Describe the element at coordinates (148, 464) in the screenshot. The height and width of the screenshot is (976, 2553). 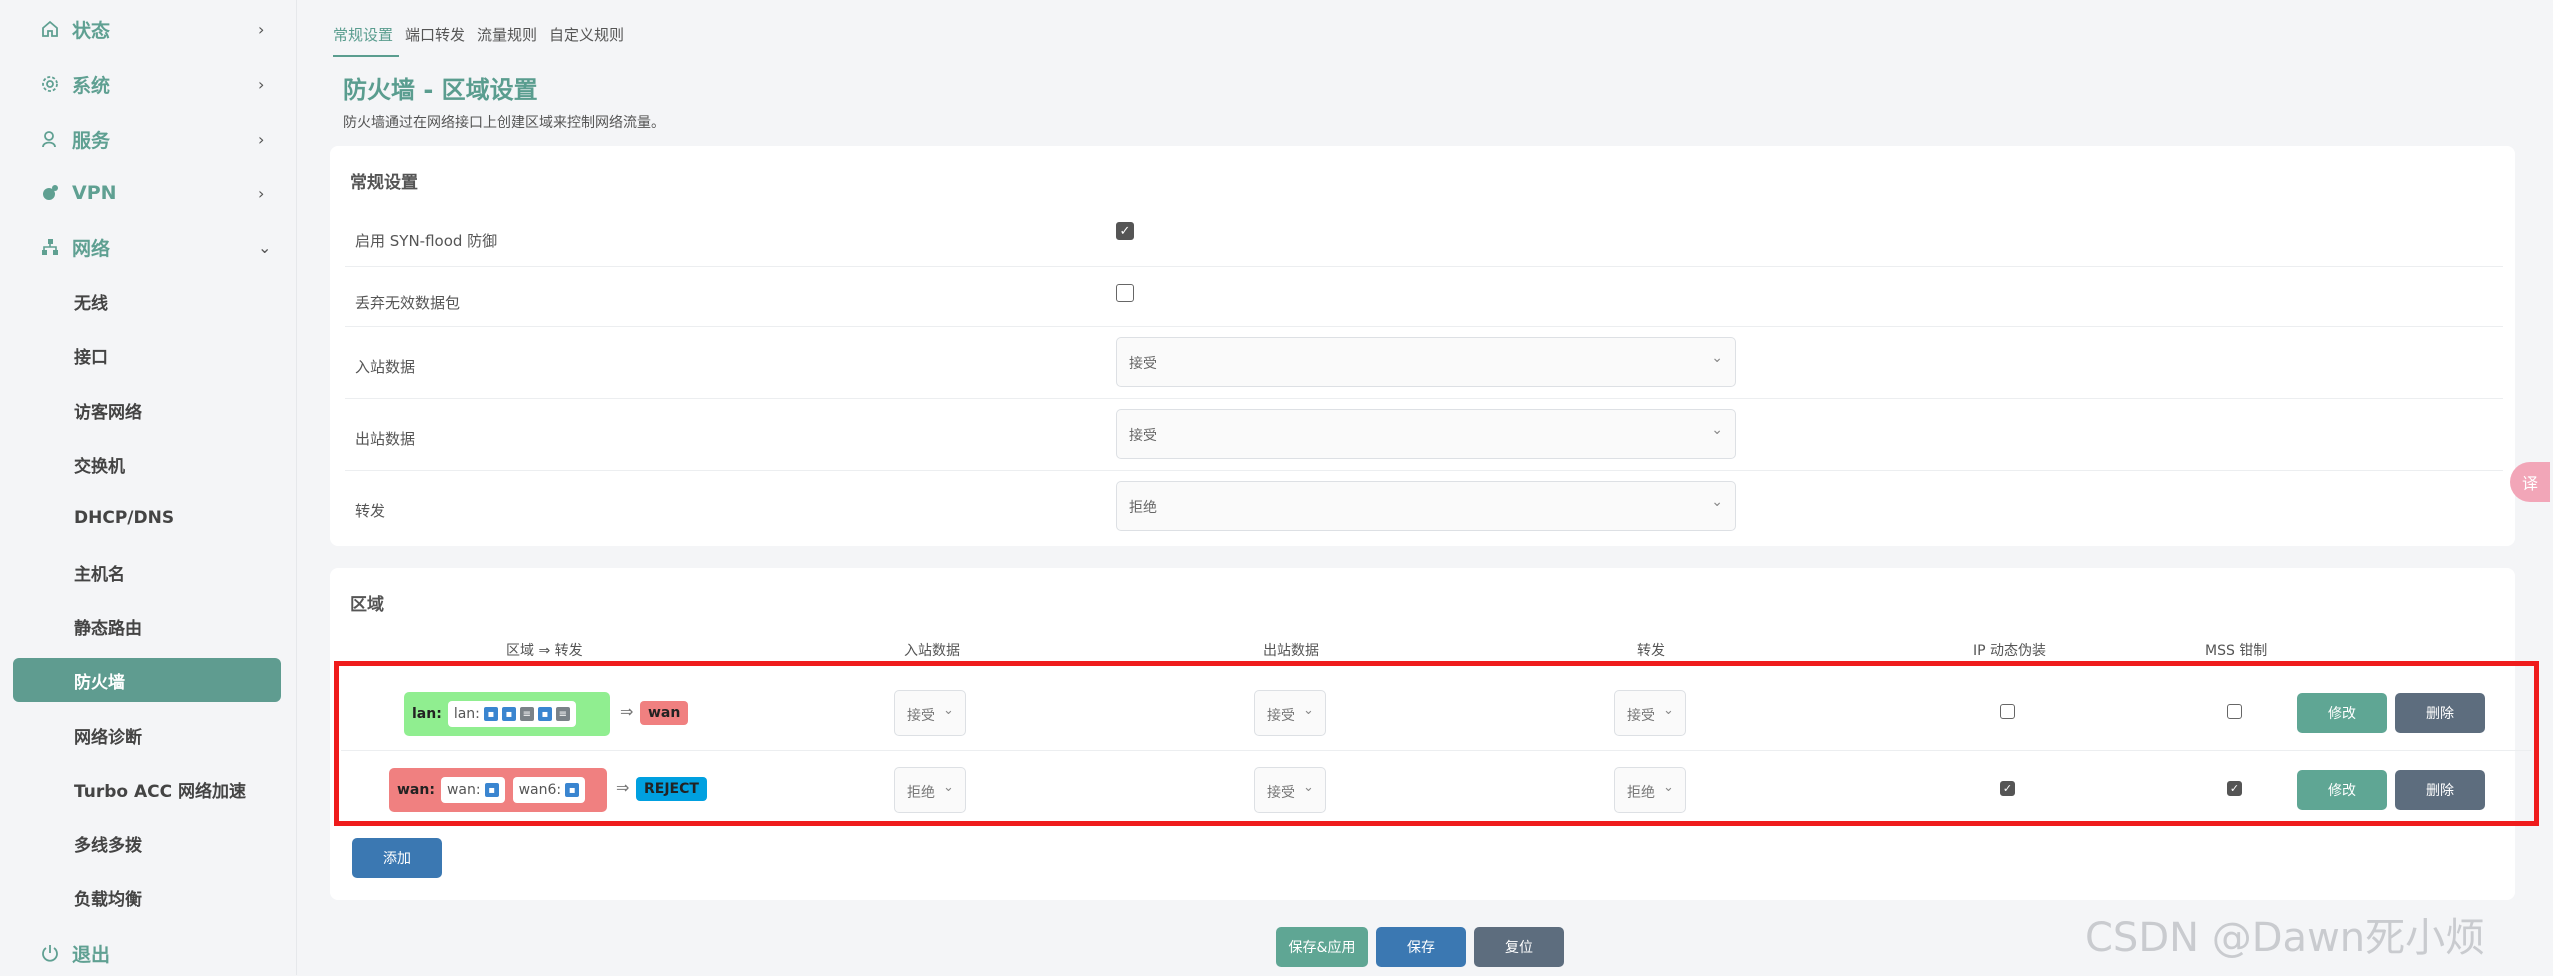
I see `sidebar-item-switch: 交换机` at that location.